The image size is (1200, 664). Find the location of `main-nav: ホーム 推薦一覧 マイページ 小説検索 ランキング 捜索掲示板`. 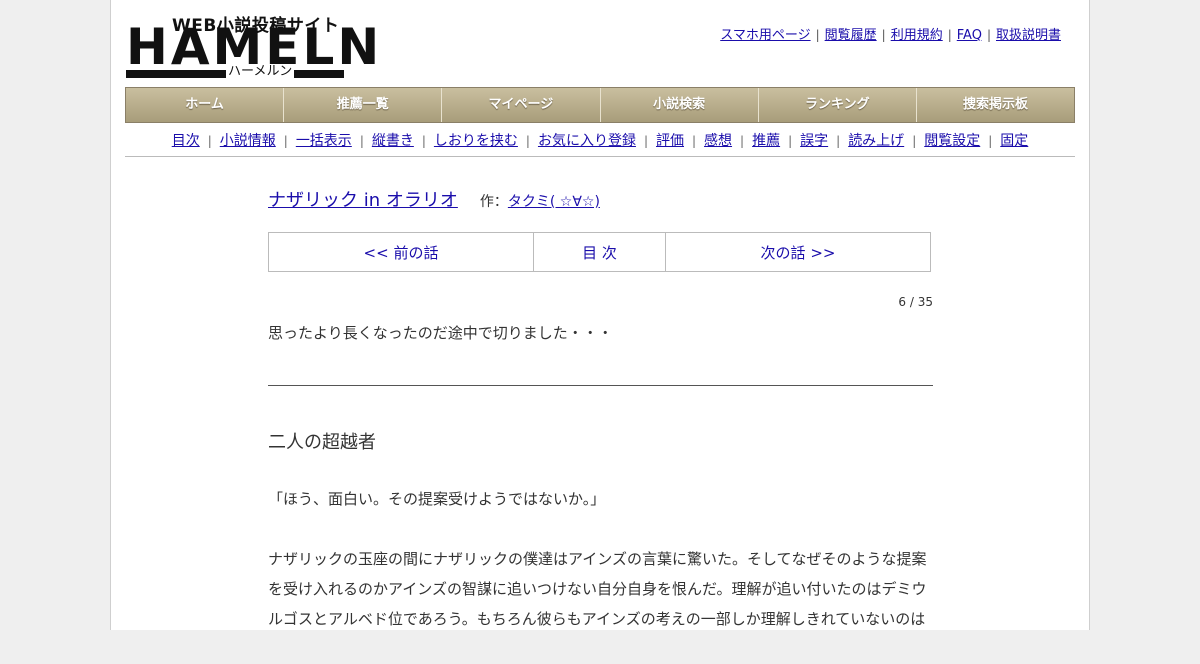

main-nav: ホーム 推薦一覧 マイページ 小説検索 ランキング 捜索掲示板 is located at coordinates (600, 105).